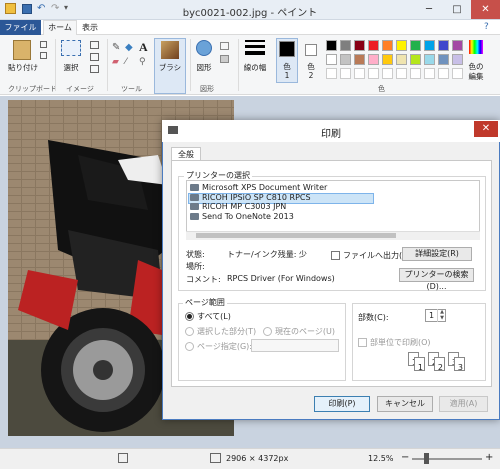  I want to click on cancel-button: キャンセル, so click(405, 404).